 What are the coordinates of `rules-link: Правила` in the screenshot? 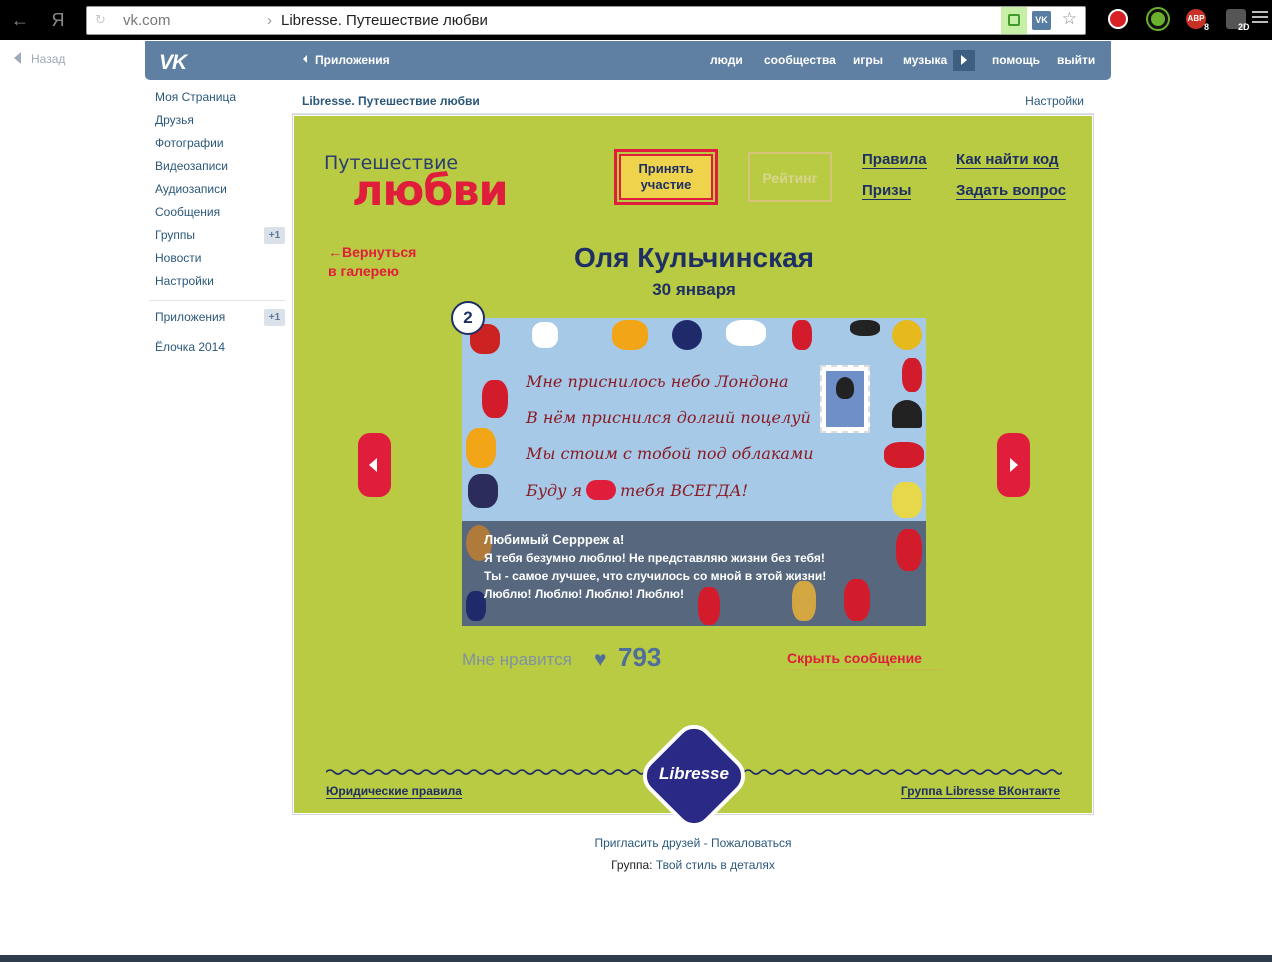 It's located at (894, 160).